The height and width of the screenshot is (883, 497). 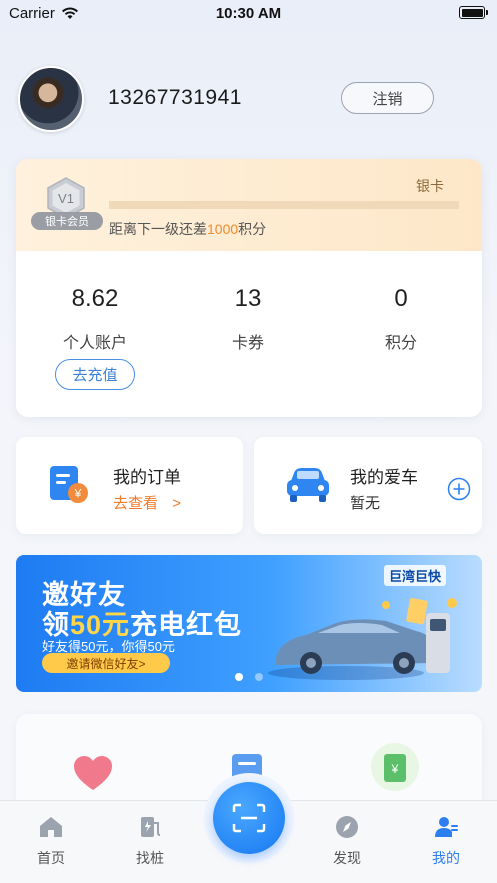 I want to click on add-car-button, so click(x=459, y=489).